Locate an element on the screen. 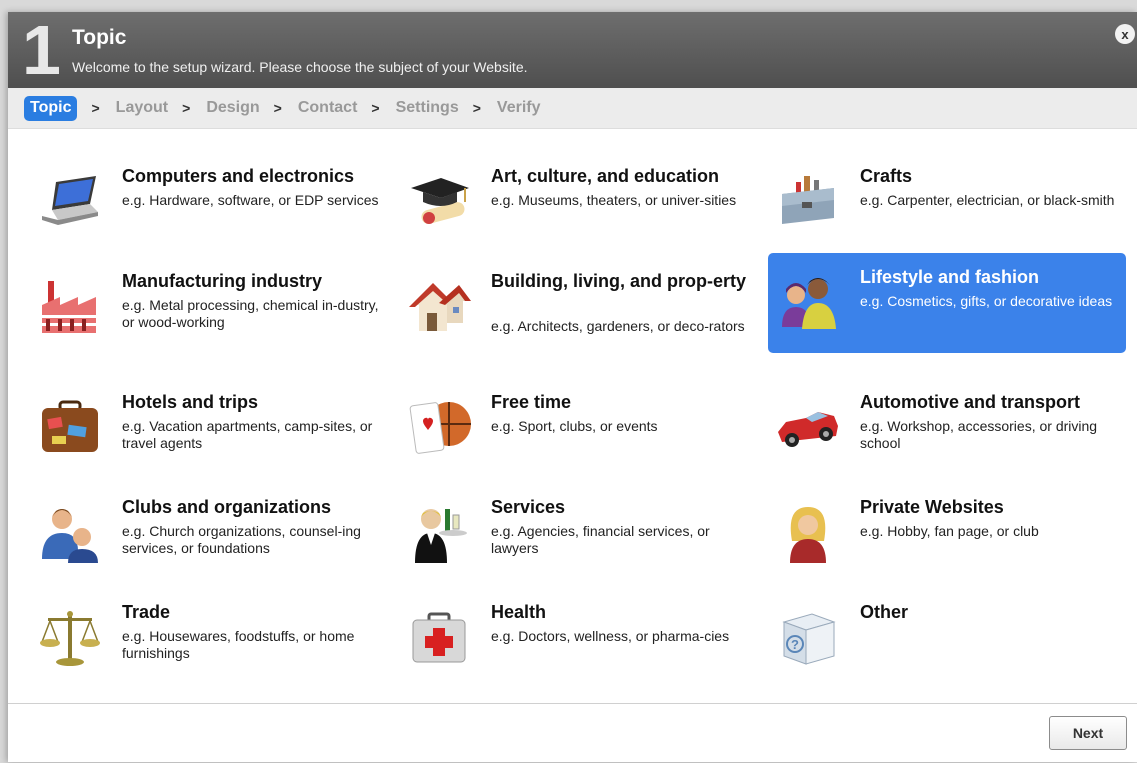 This screenshot has height=763, width=1137. suitcase-icon is located at coordinates (70, 426).